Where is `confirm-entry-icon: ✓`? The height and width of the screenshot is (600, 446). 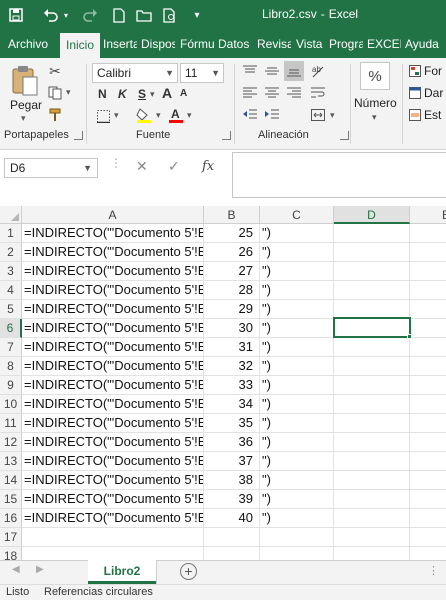 confirm-entry-icon: ✓ is located at coordinates (174, 166).